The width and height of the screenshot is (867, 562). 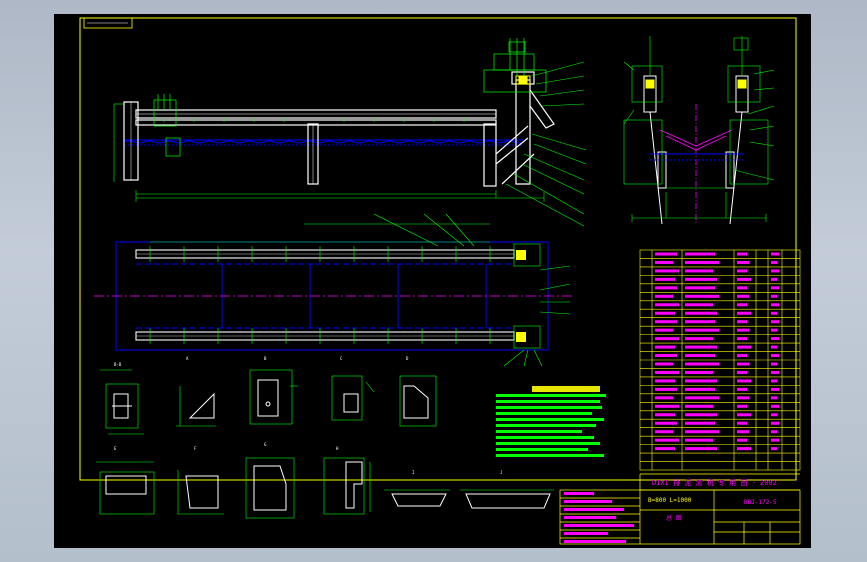 I want to click on detail-dimensions, so click(x=325, y=444).